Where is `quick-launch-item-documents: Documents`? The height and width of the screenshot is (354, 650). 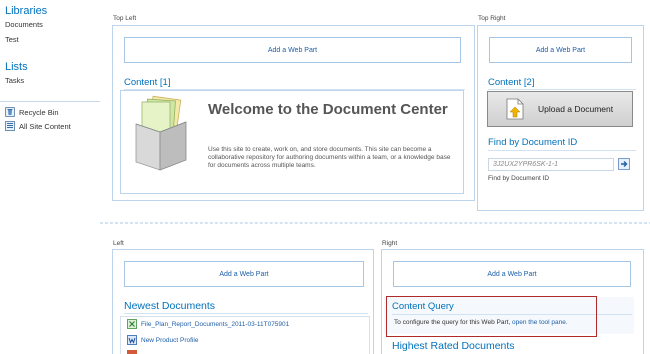
quick-launch-item-documents: Documents is located at coordinates (24, 24).